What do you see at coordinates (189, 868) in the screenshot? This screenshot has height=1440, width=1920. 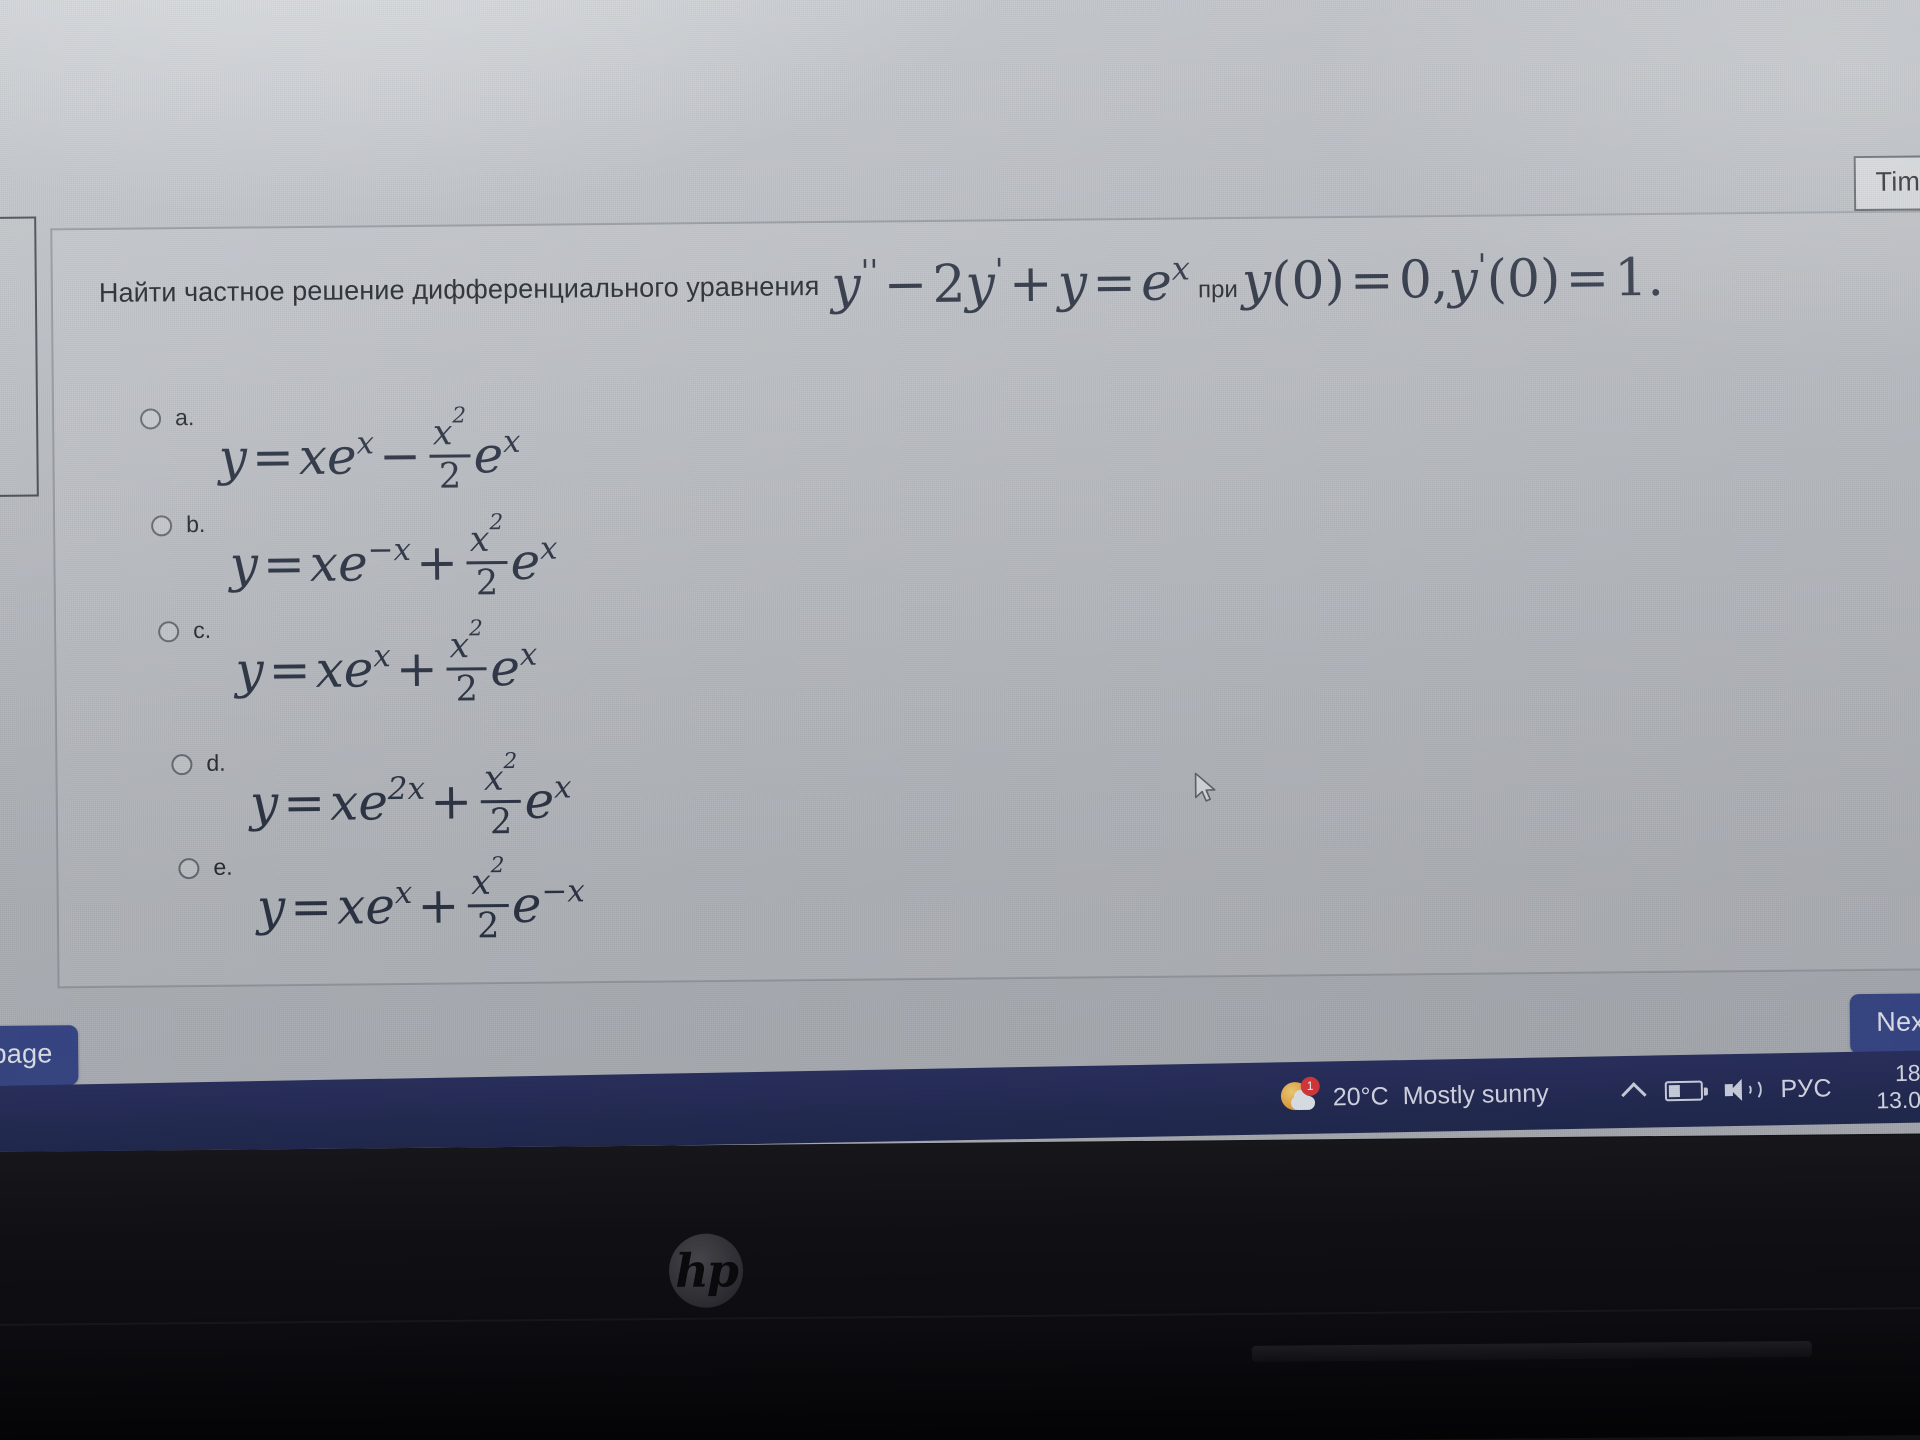 I see `radio-option-e` at bounding box center [189, 868].